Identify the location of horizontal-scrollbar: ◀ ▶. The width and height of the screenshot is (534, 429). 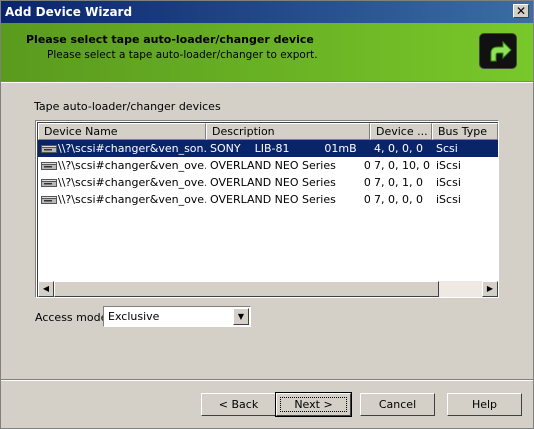
(268, 289).